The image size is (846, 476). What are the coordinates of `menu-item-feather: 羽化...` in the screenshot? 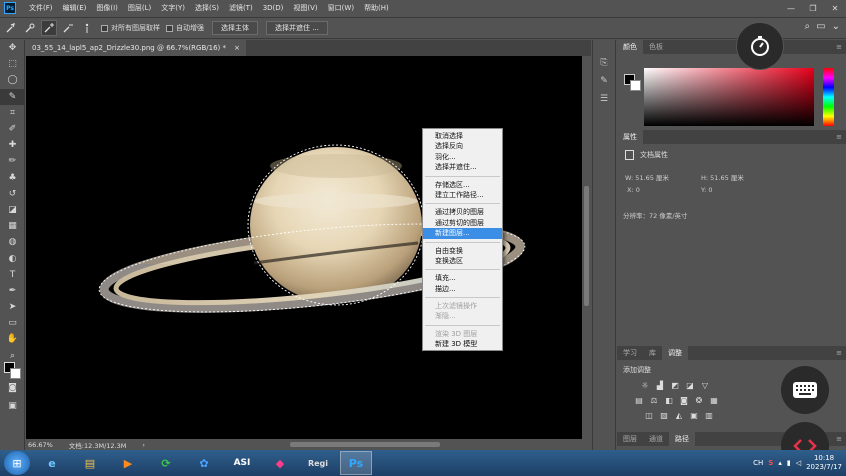 It's located at (462, 157).